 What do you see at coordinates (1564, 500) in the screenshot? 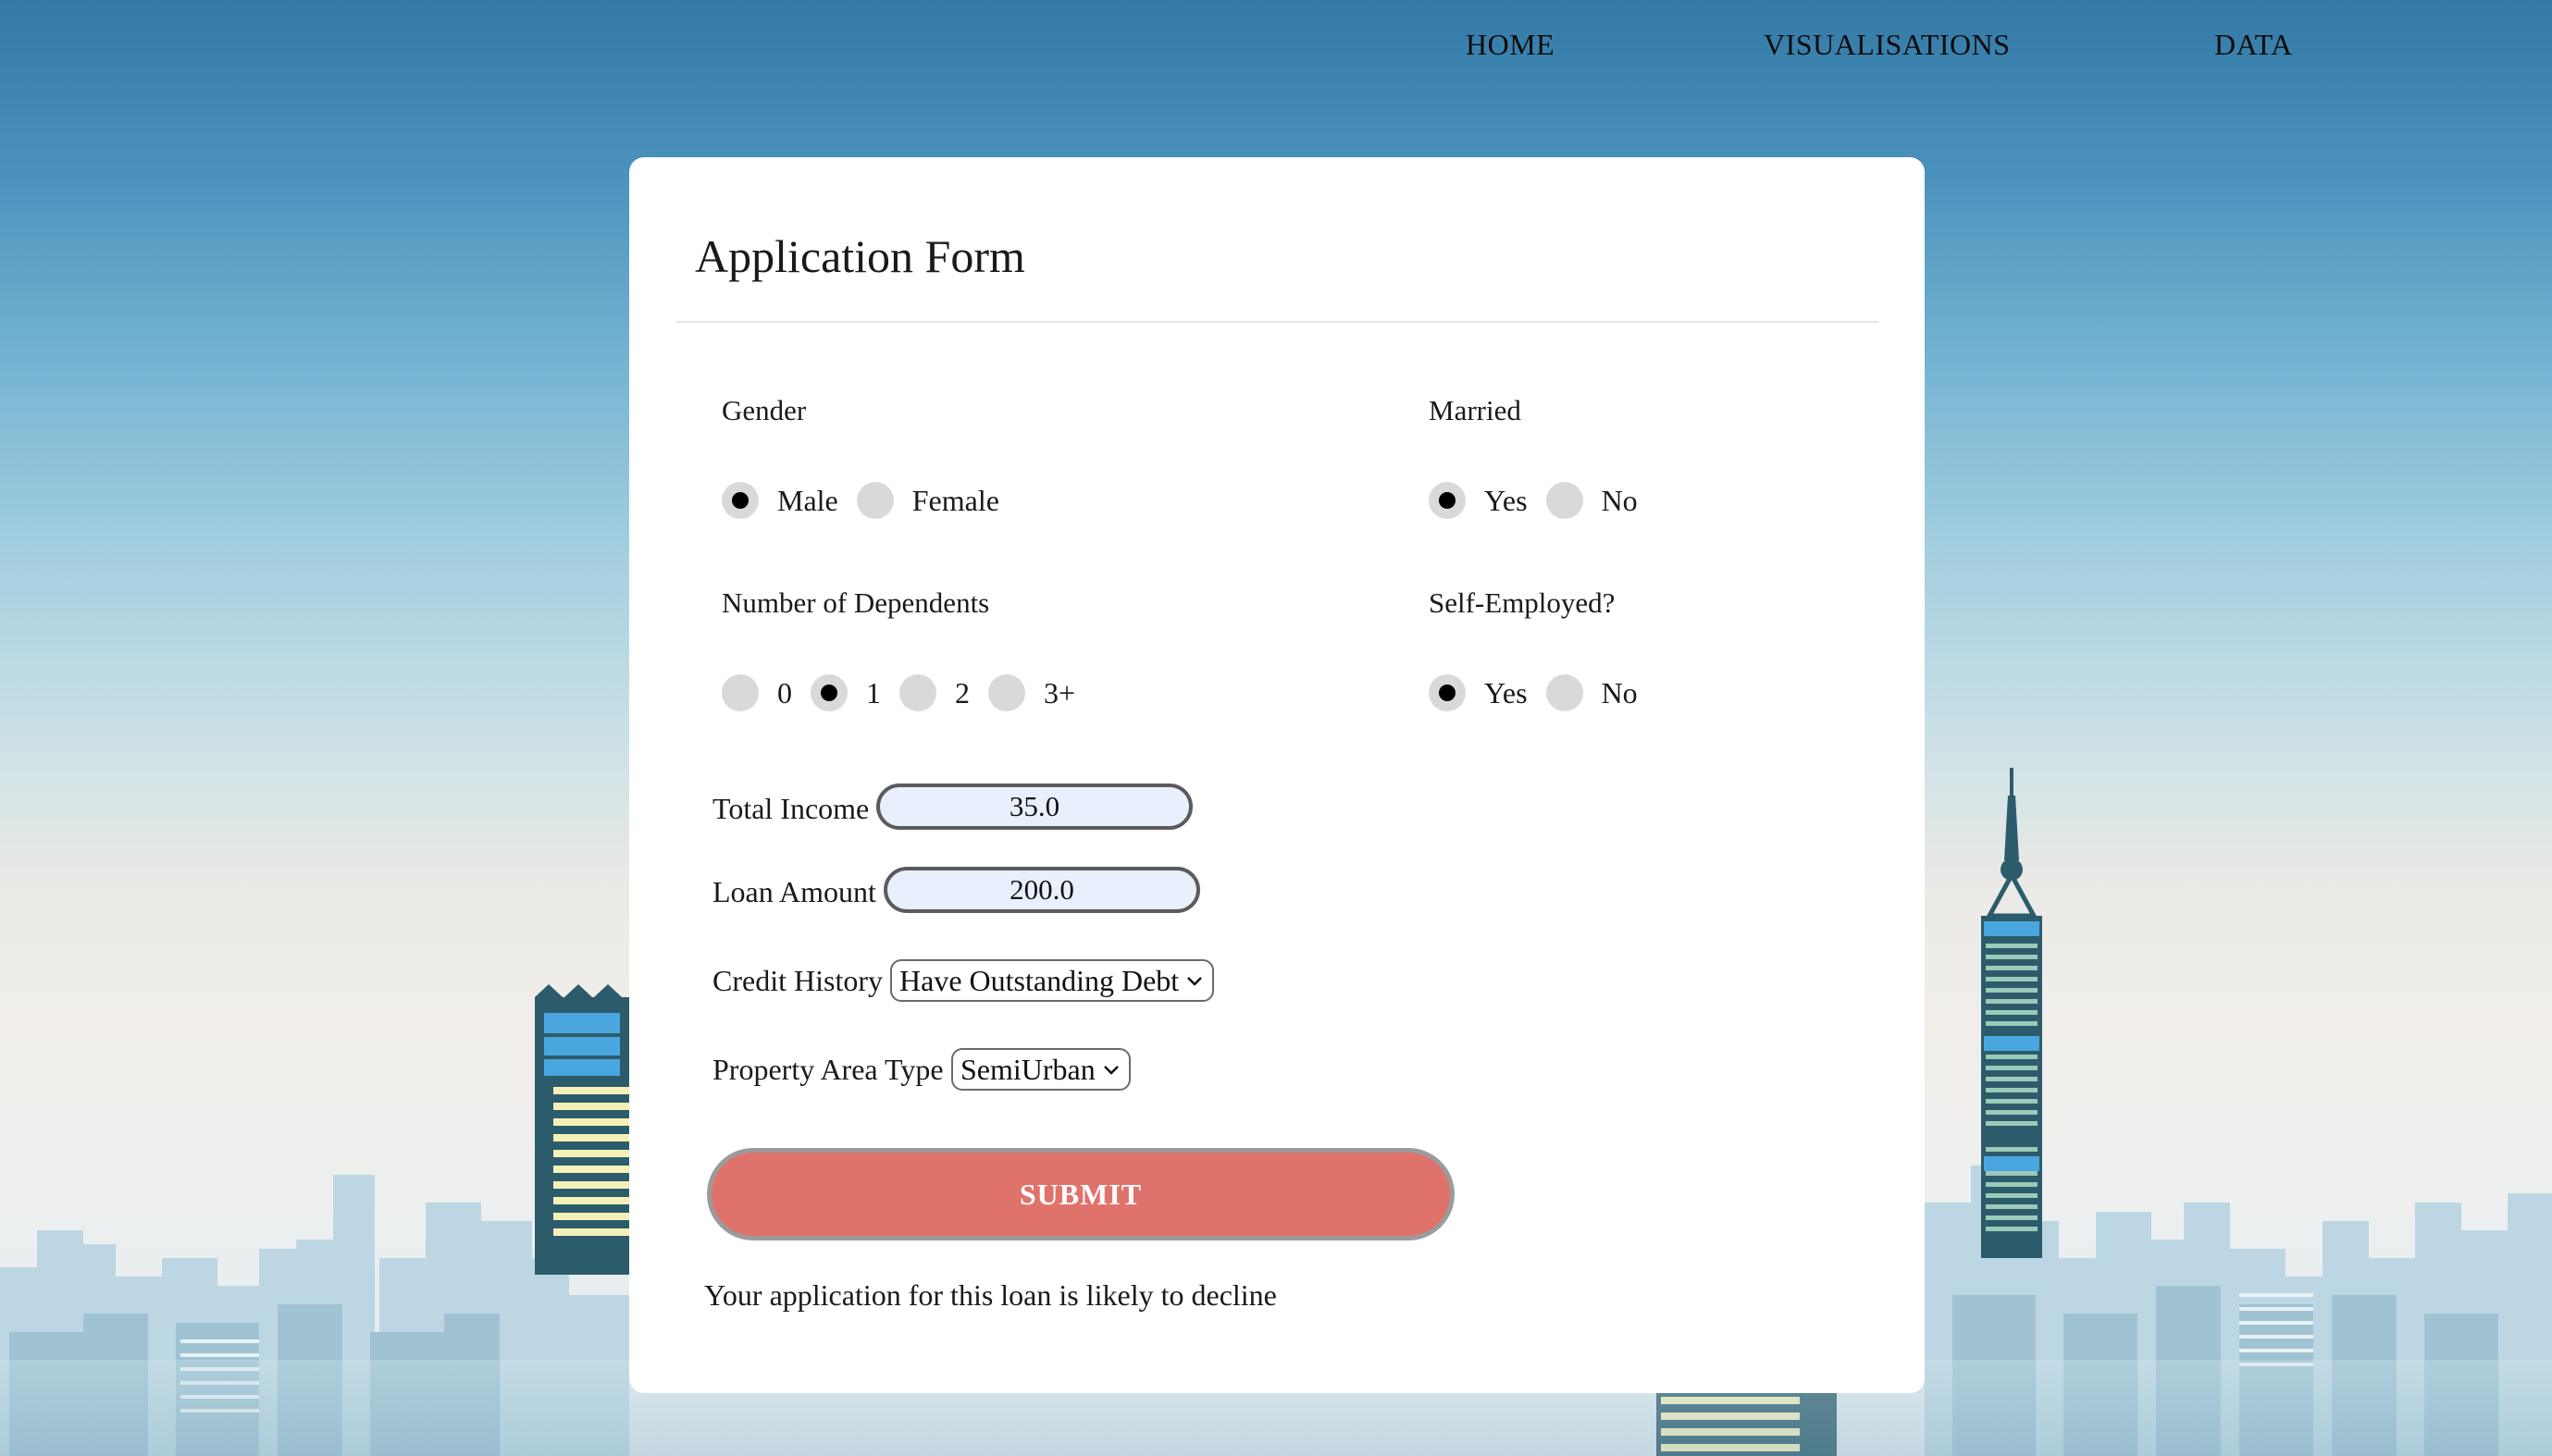
I see `married-no-radio` at bounding box center [1564, 500].